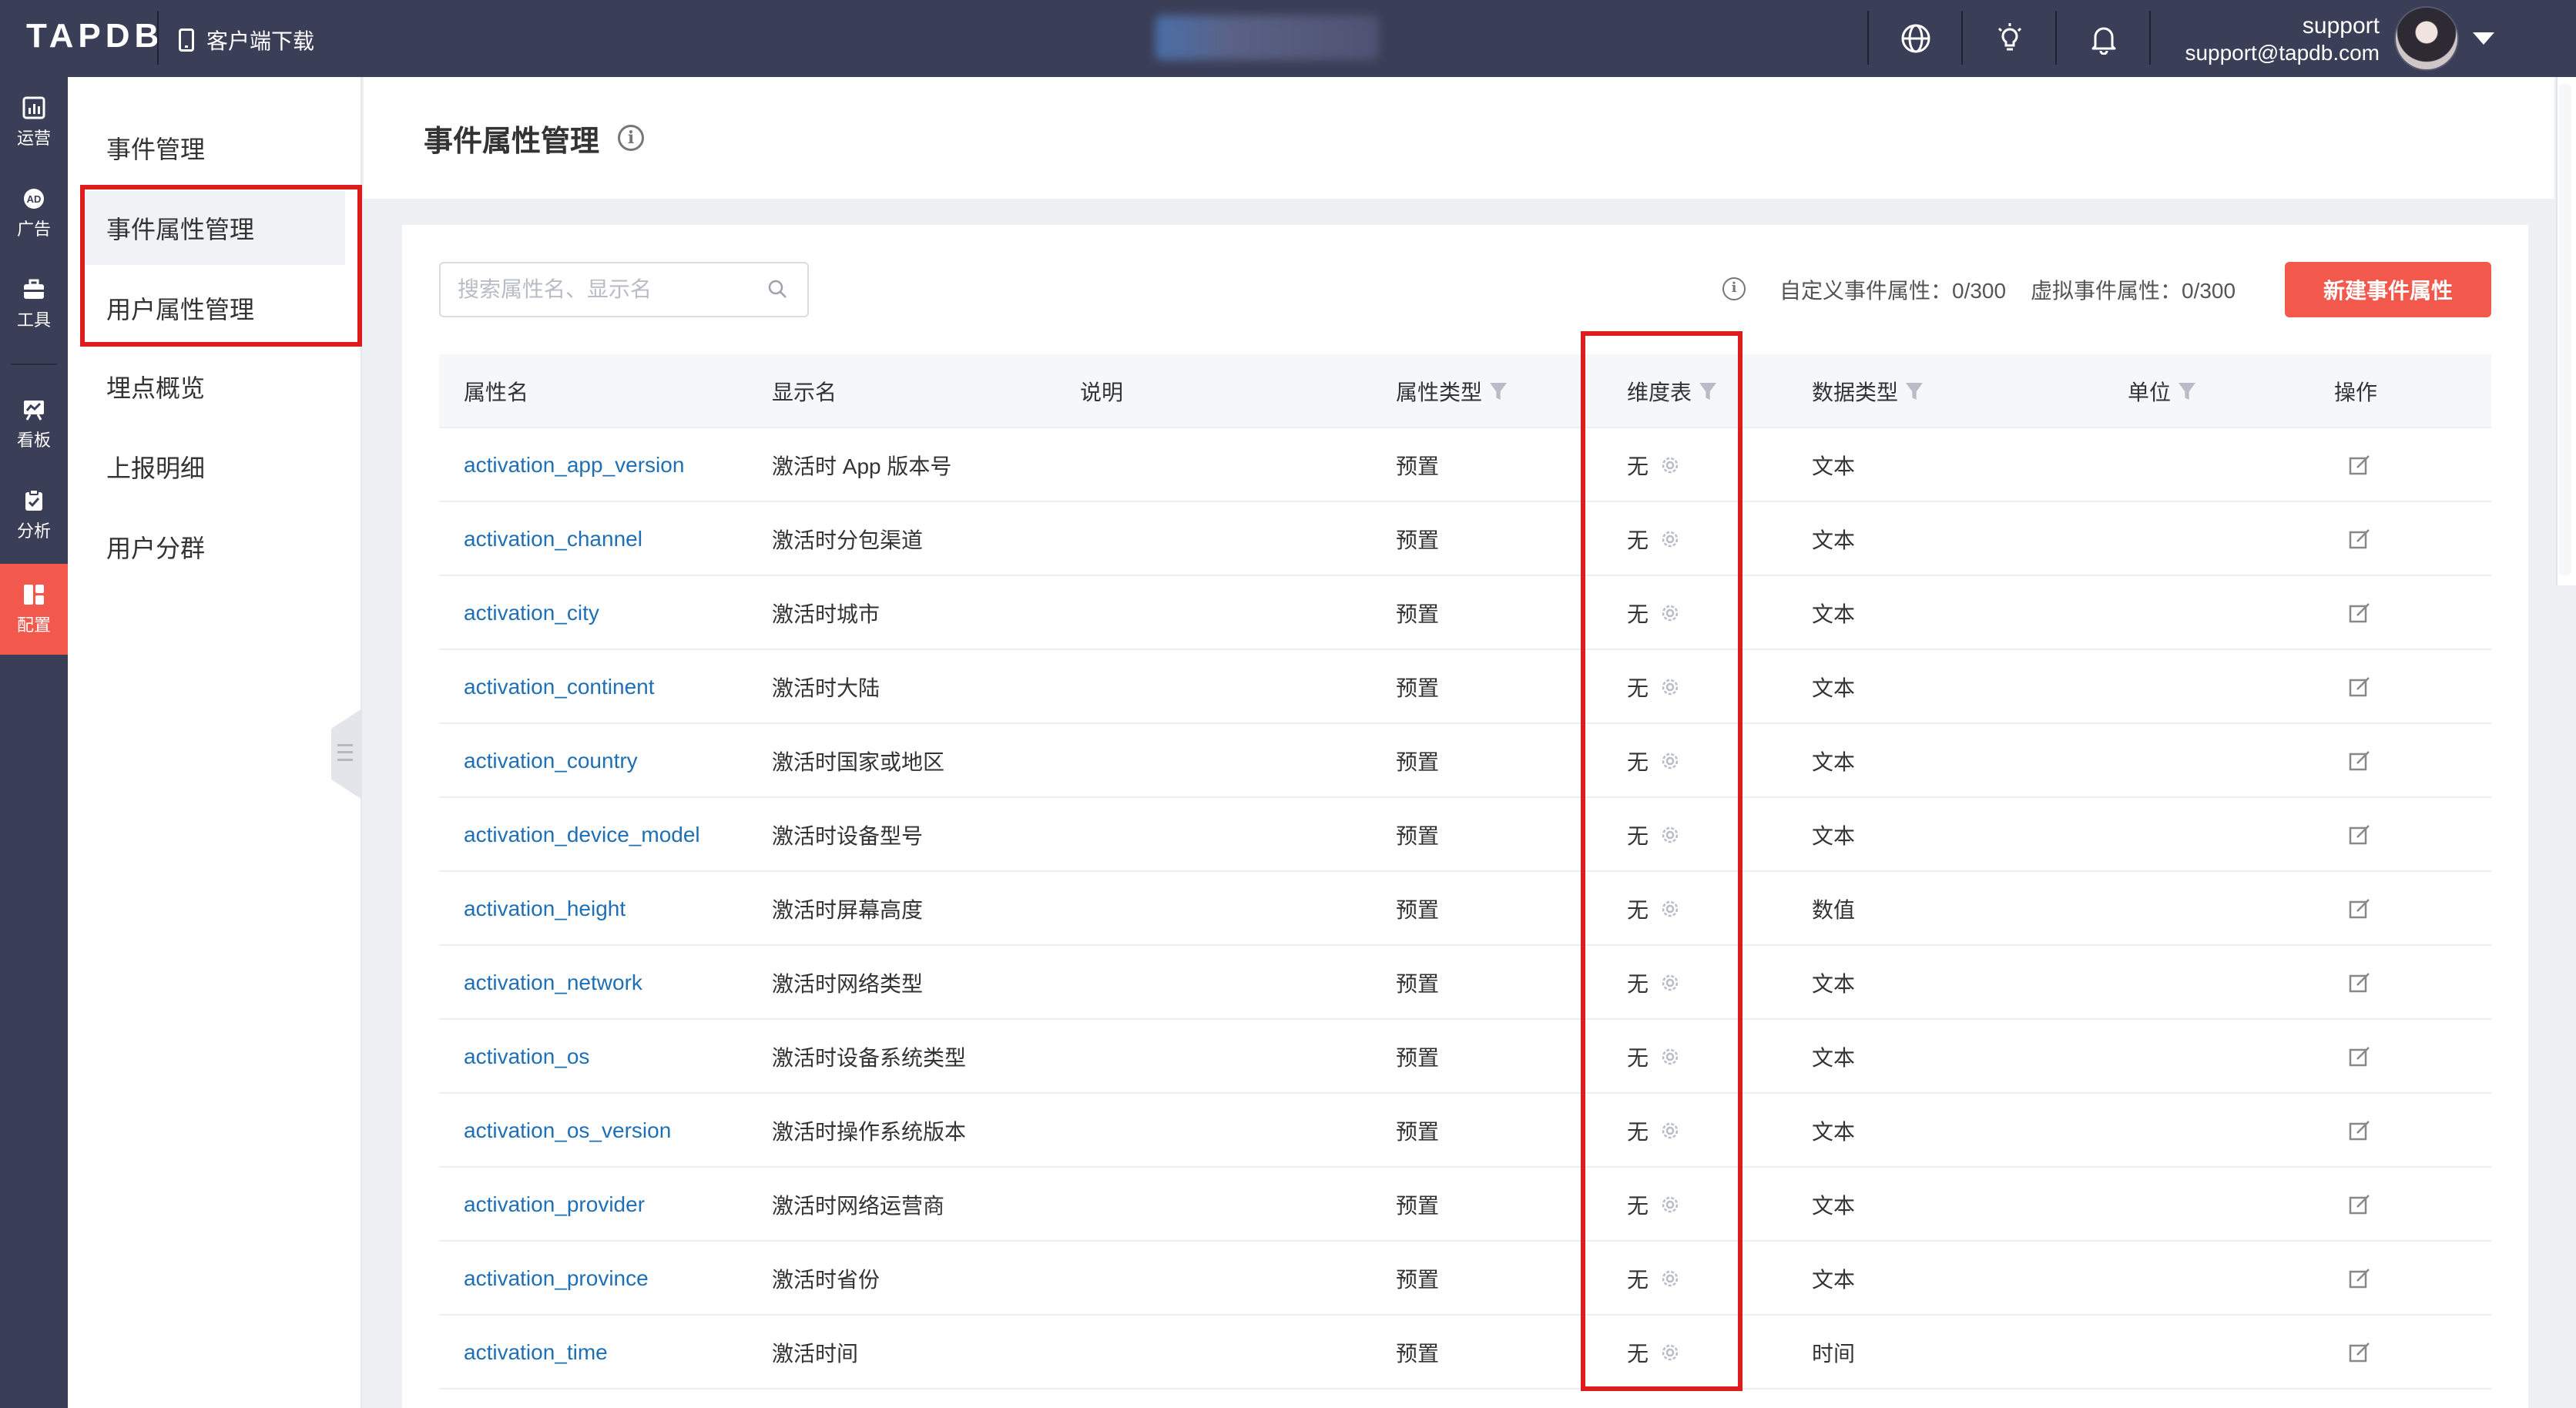 The height and width of the screenshot is (1408, 2576). Describe the element at coordinates (848, 910) in the screenshot. I see `display-name-cell: 激活时屏幕高度` at that location.